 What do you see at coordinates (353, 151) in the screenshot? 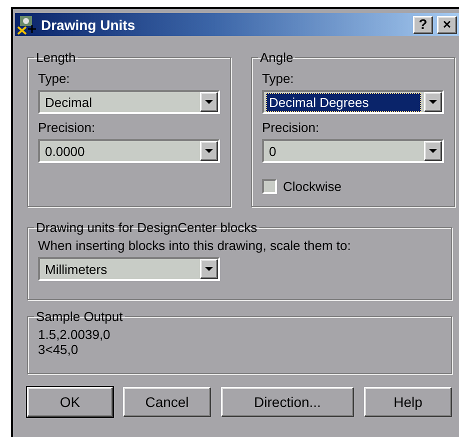
I see `dropdown: 0` at bounding box center [353, 151].